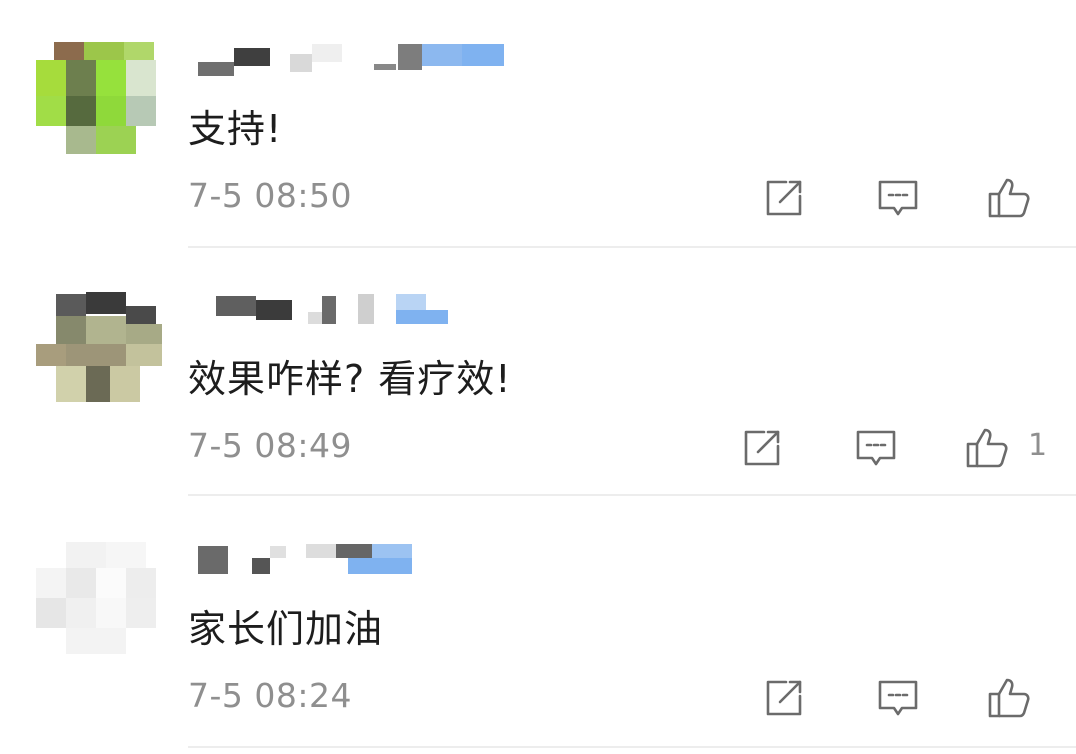 The image size is (1076, 754). What do you see at coordinates (270, 695) in the screenshot?
I see `comment-time: 7-5 08:24` at bounding box center [270, 695].